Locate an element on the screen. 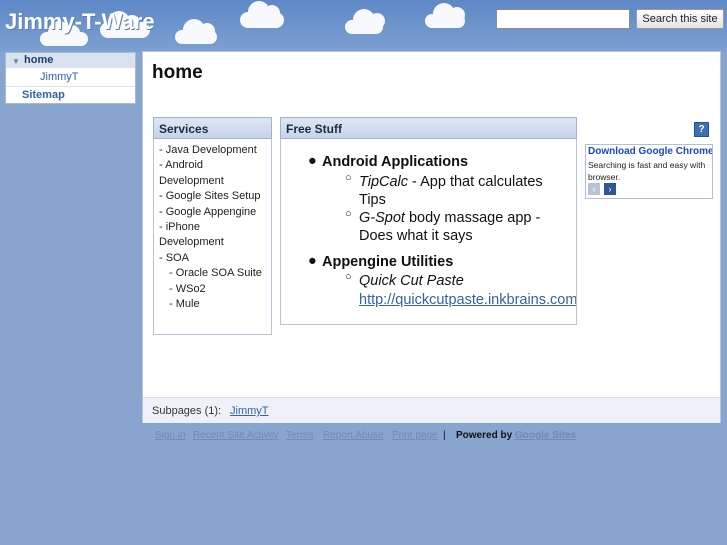 The image size is (727, 545). list-item: ○ TipCalc - App that calculates is located at coordinates (444, 181).